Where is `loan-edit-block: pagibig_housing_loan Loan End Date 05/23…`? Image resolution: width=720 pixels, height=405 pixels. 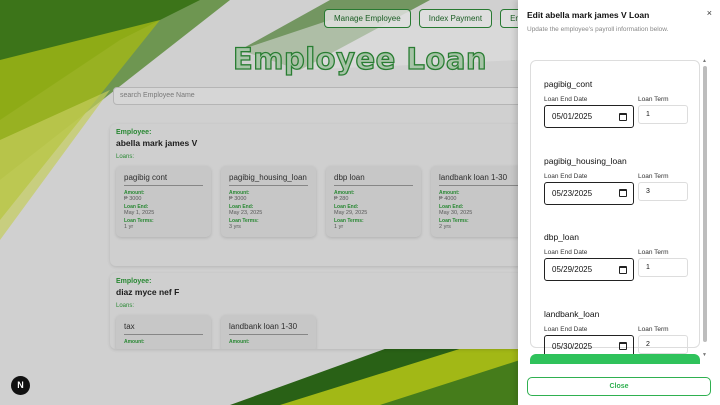 loan-edit-block: pagibig_housing_loan Loan End Date 05/23… is located at coordinates (616, 188).